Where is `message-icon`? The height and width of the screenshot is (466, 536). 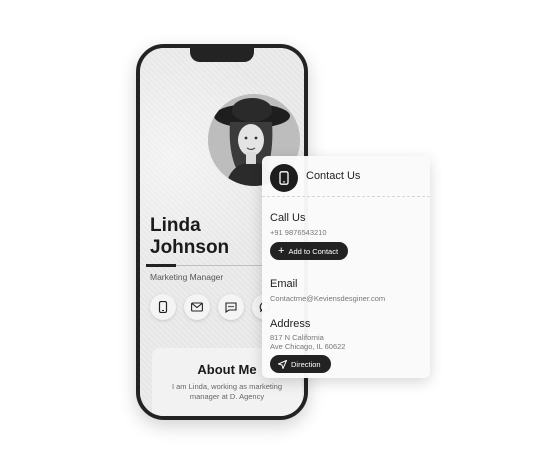 message-icon is located at coordinates (231, 307).